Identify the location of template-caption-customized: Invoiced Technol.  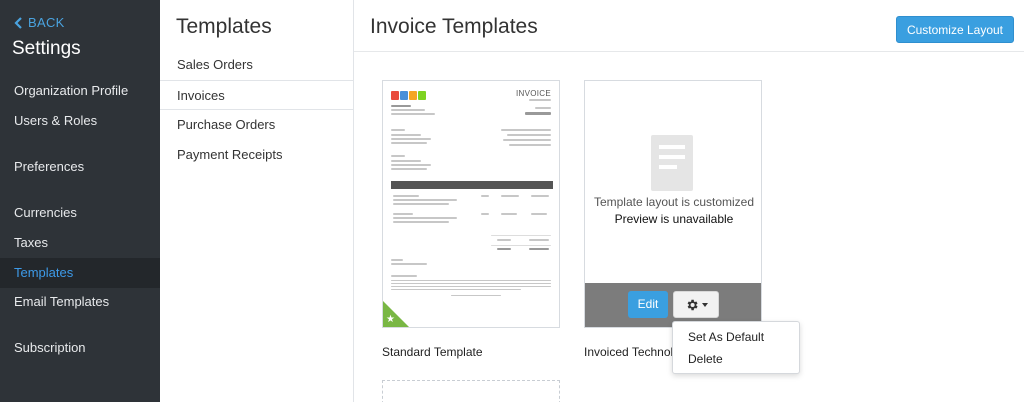
(629, 352).